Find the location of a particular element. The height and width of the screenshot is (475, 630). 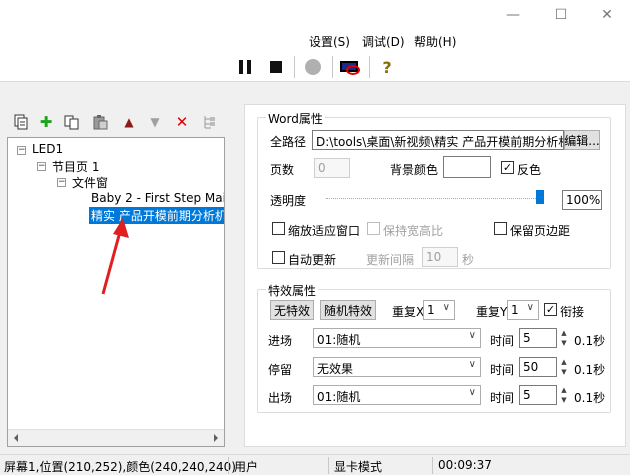

move-up-button: ▲ is located at coordinates (129, 122).